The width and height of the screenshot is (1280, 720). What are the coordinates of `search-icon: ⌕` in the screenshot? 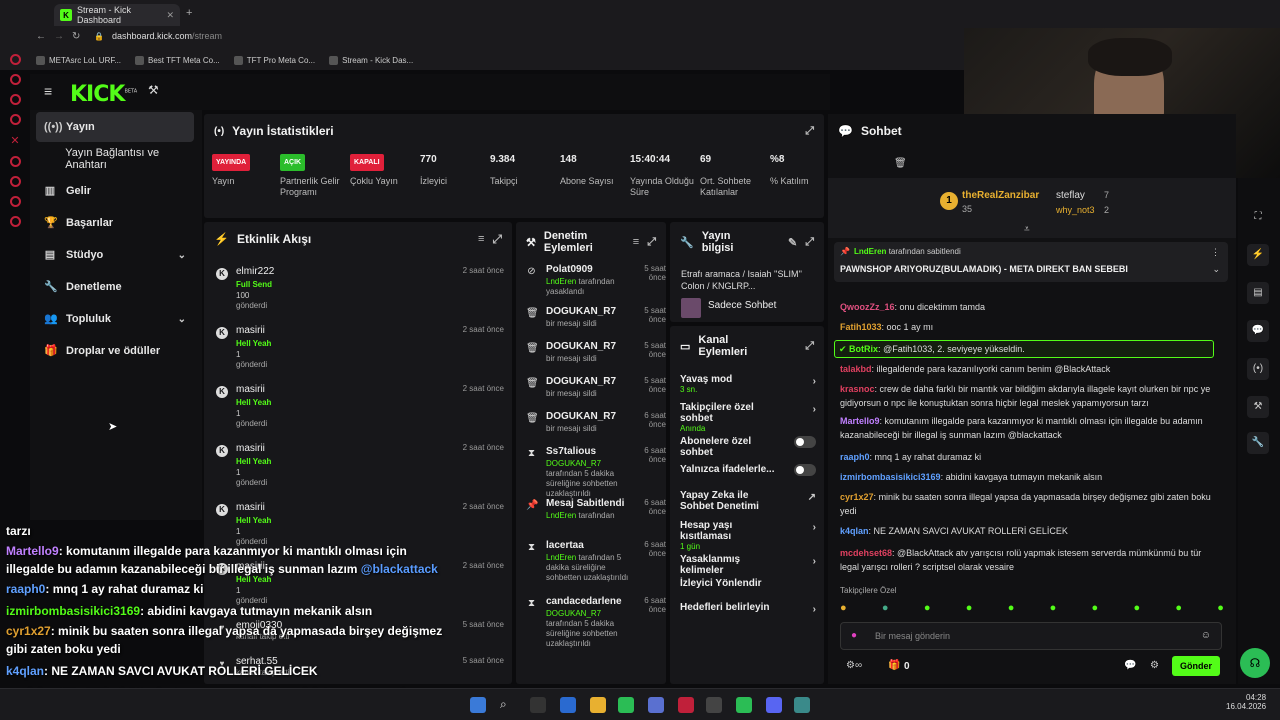 It's located at (508, 705).